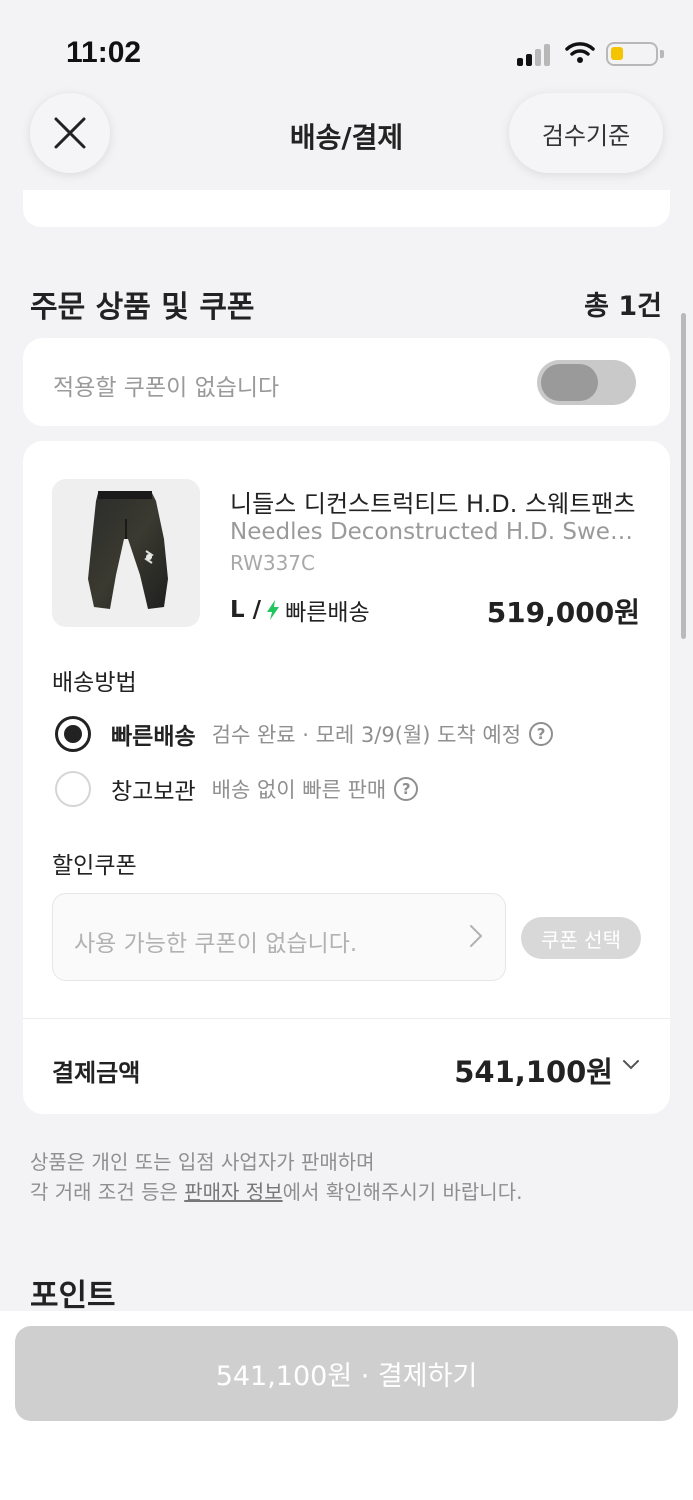 The image size is (693, 1500). Describe the element at coordinates (272, 563) in the screenshot. I see `product-code: RW337C` at that location.